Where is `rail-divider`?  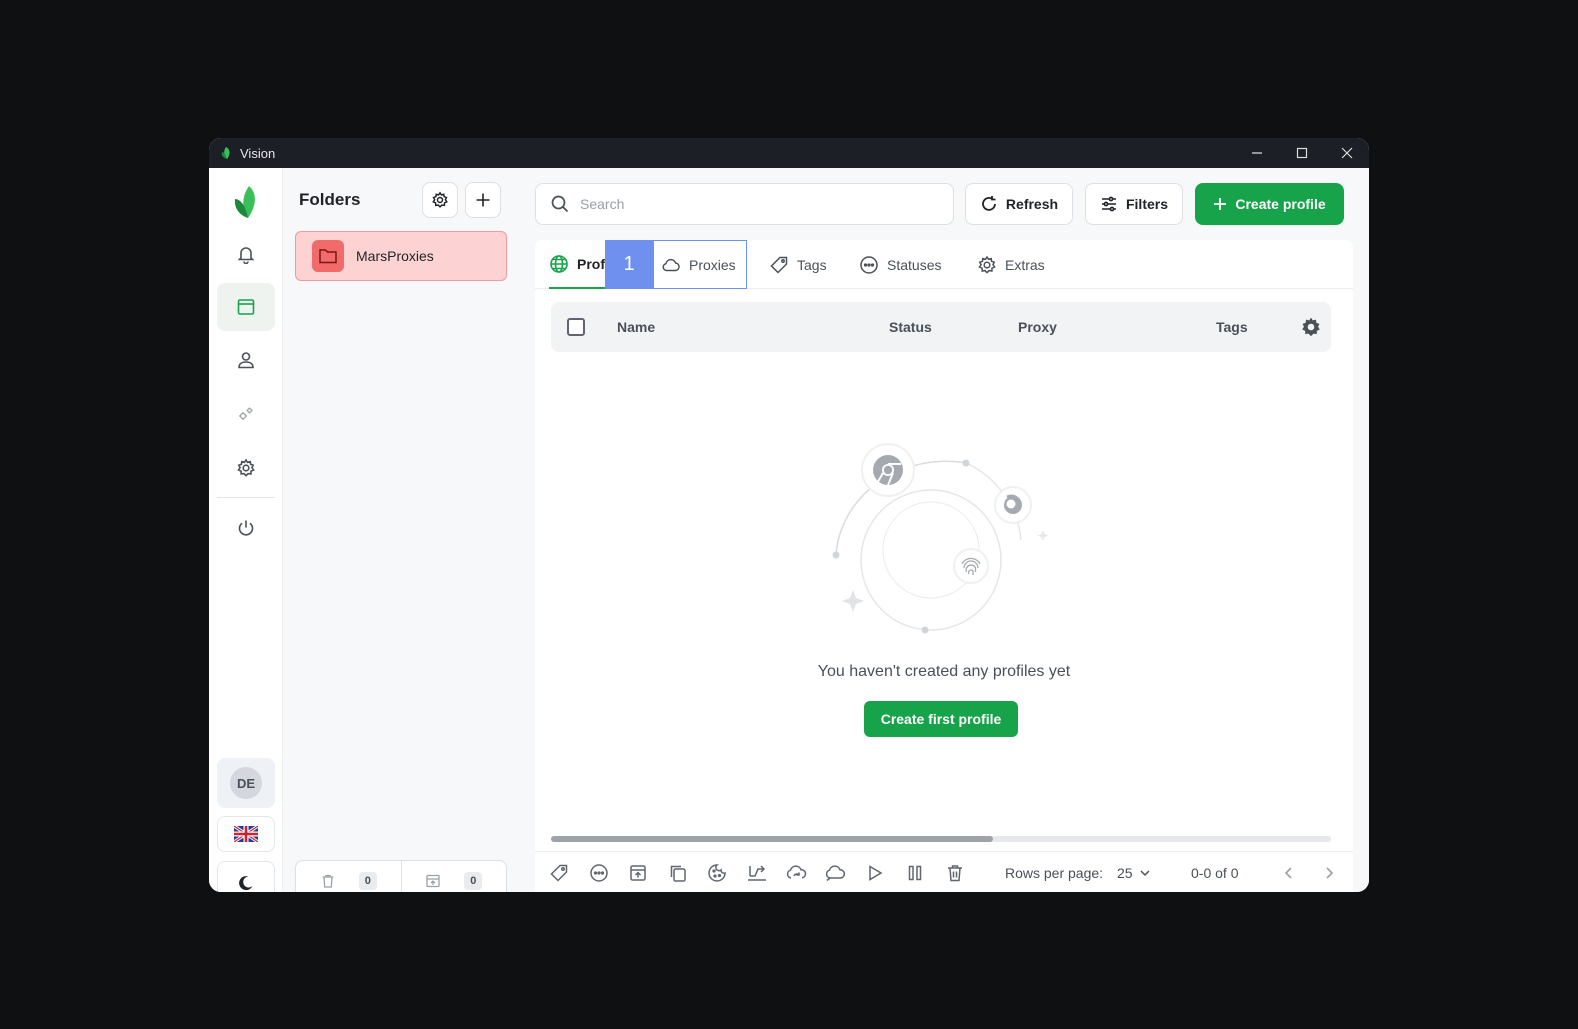
rail-divider is located at coordinates (246, 497).